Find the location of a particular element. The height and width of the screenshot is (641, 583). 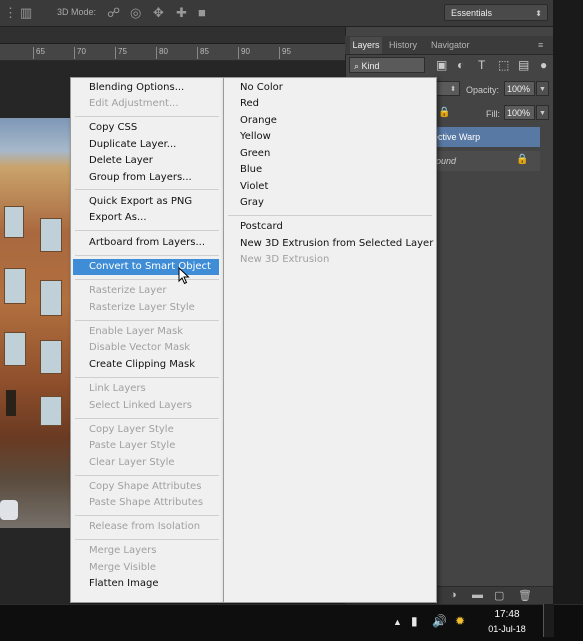

show-desktop-button is located at coordinates (548, 620).